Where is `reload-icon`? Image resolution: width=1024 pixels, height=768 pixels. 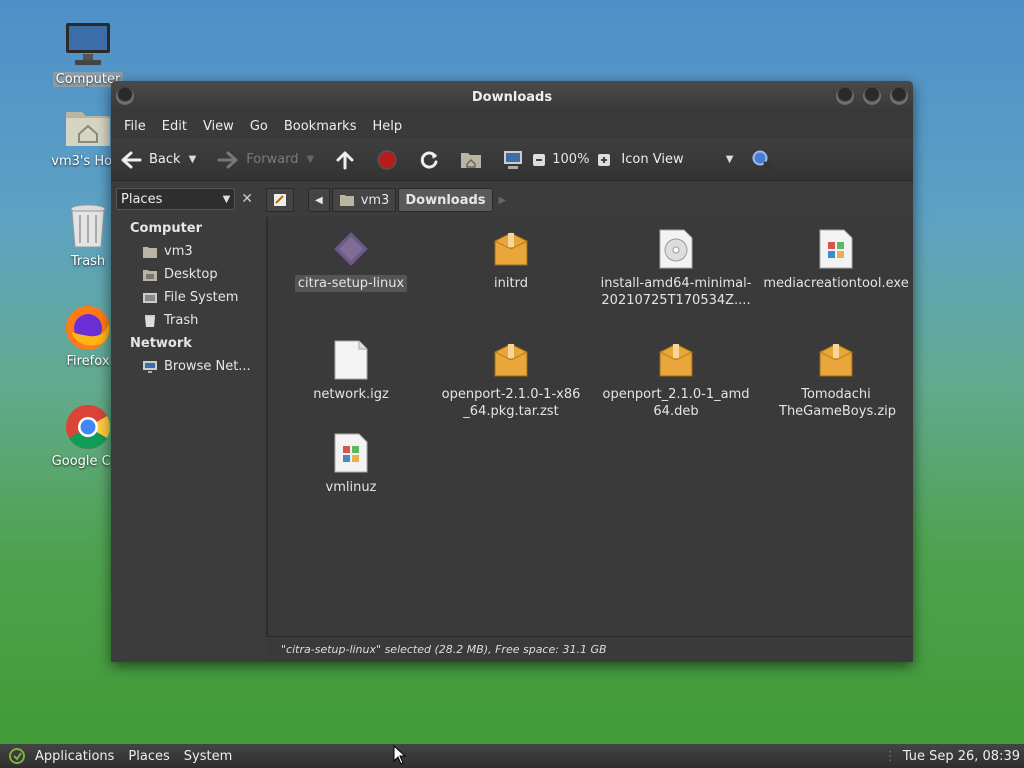
reload-icon is located at coordinates (429, 160).